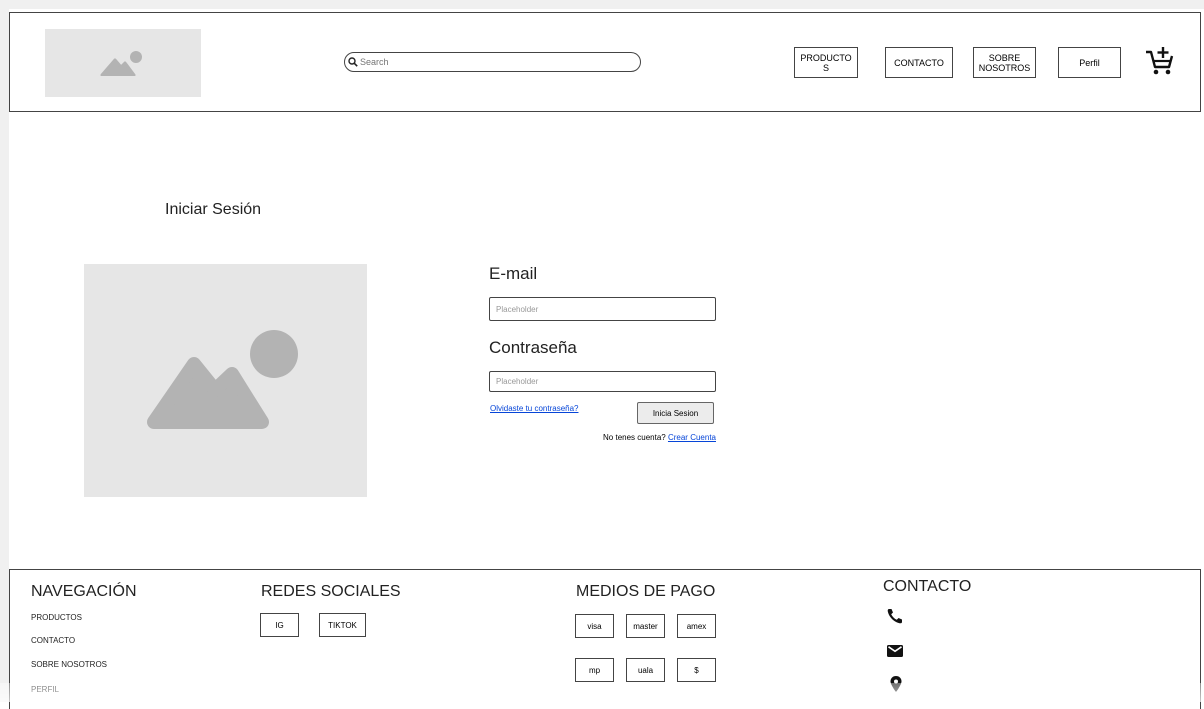 The width and height of the screenshot is (1204, 709). I want to click on search-icon, so click(353, 62).